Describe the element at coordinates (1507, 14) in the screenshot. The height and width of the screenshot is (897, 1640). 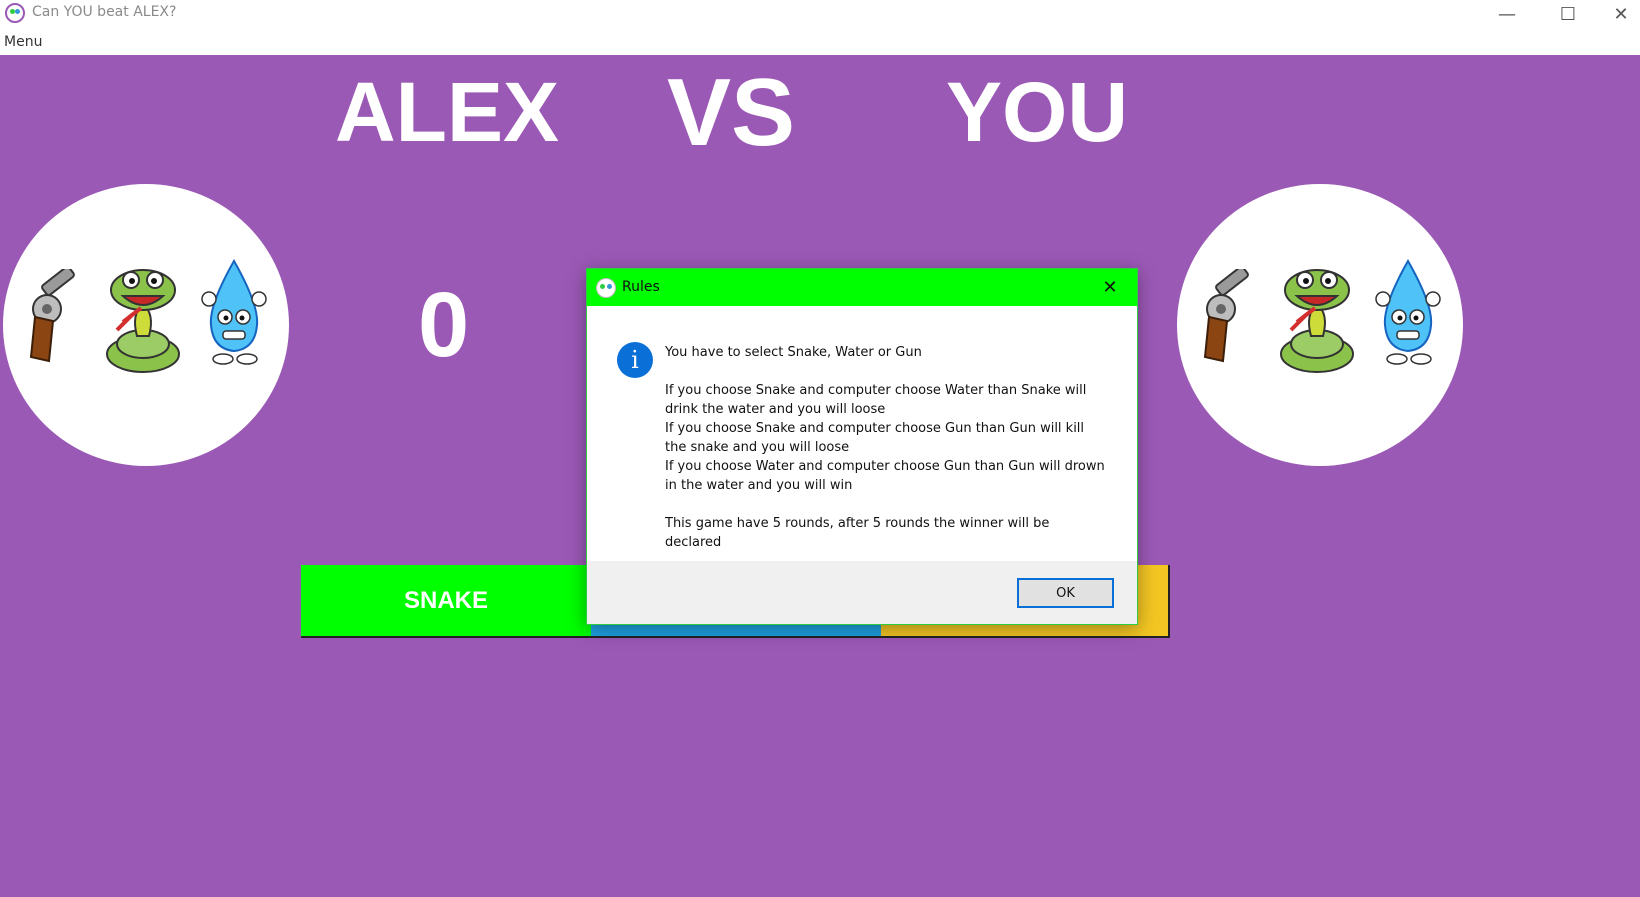
I see `minimize-button: —` at that location.